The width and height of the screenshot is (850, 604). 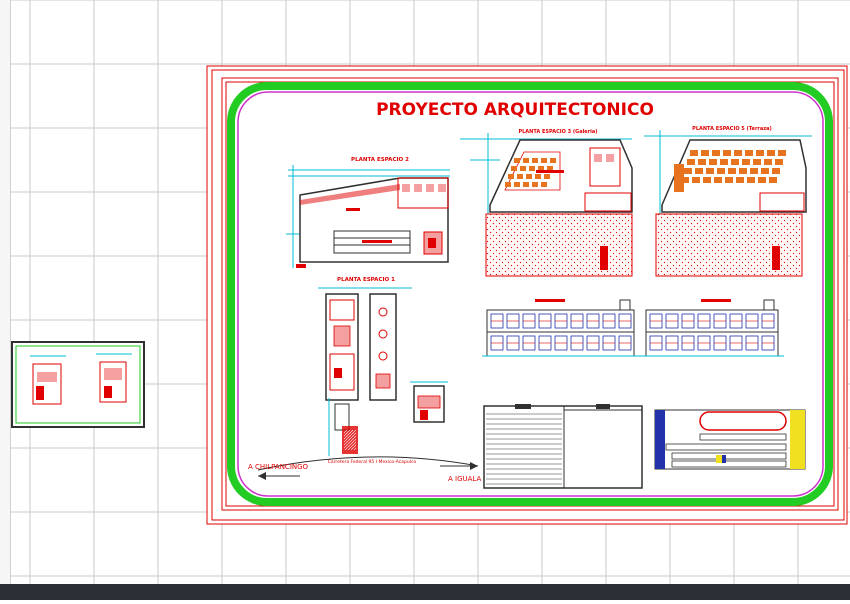 I want to click on data-table-block, so click(x=563, y=446).